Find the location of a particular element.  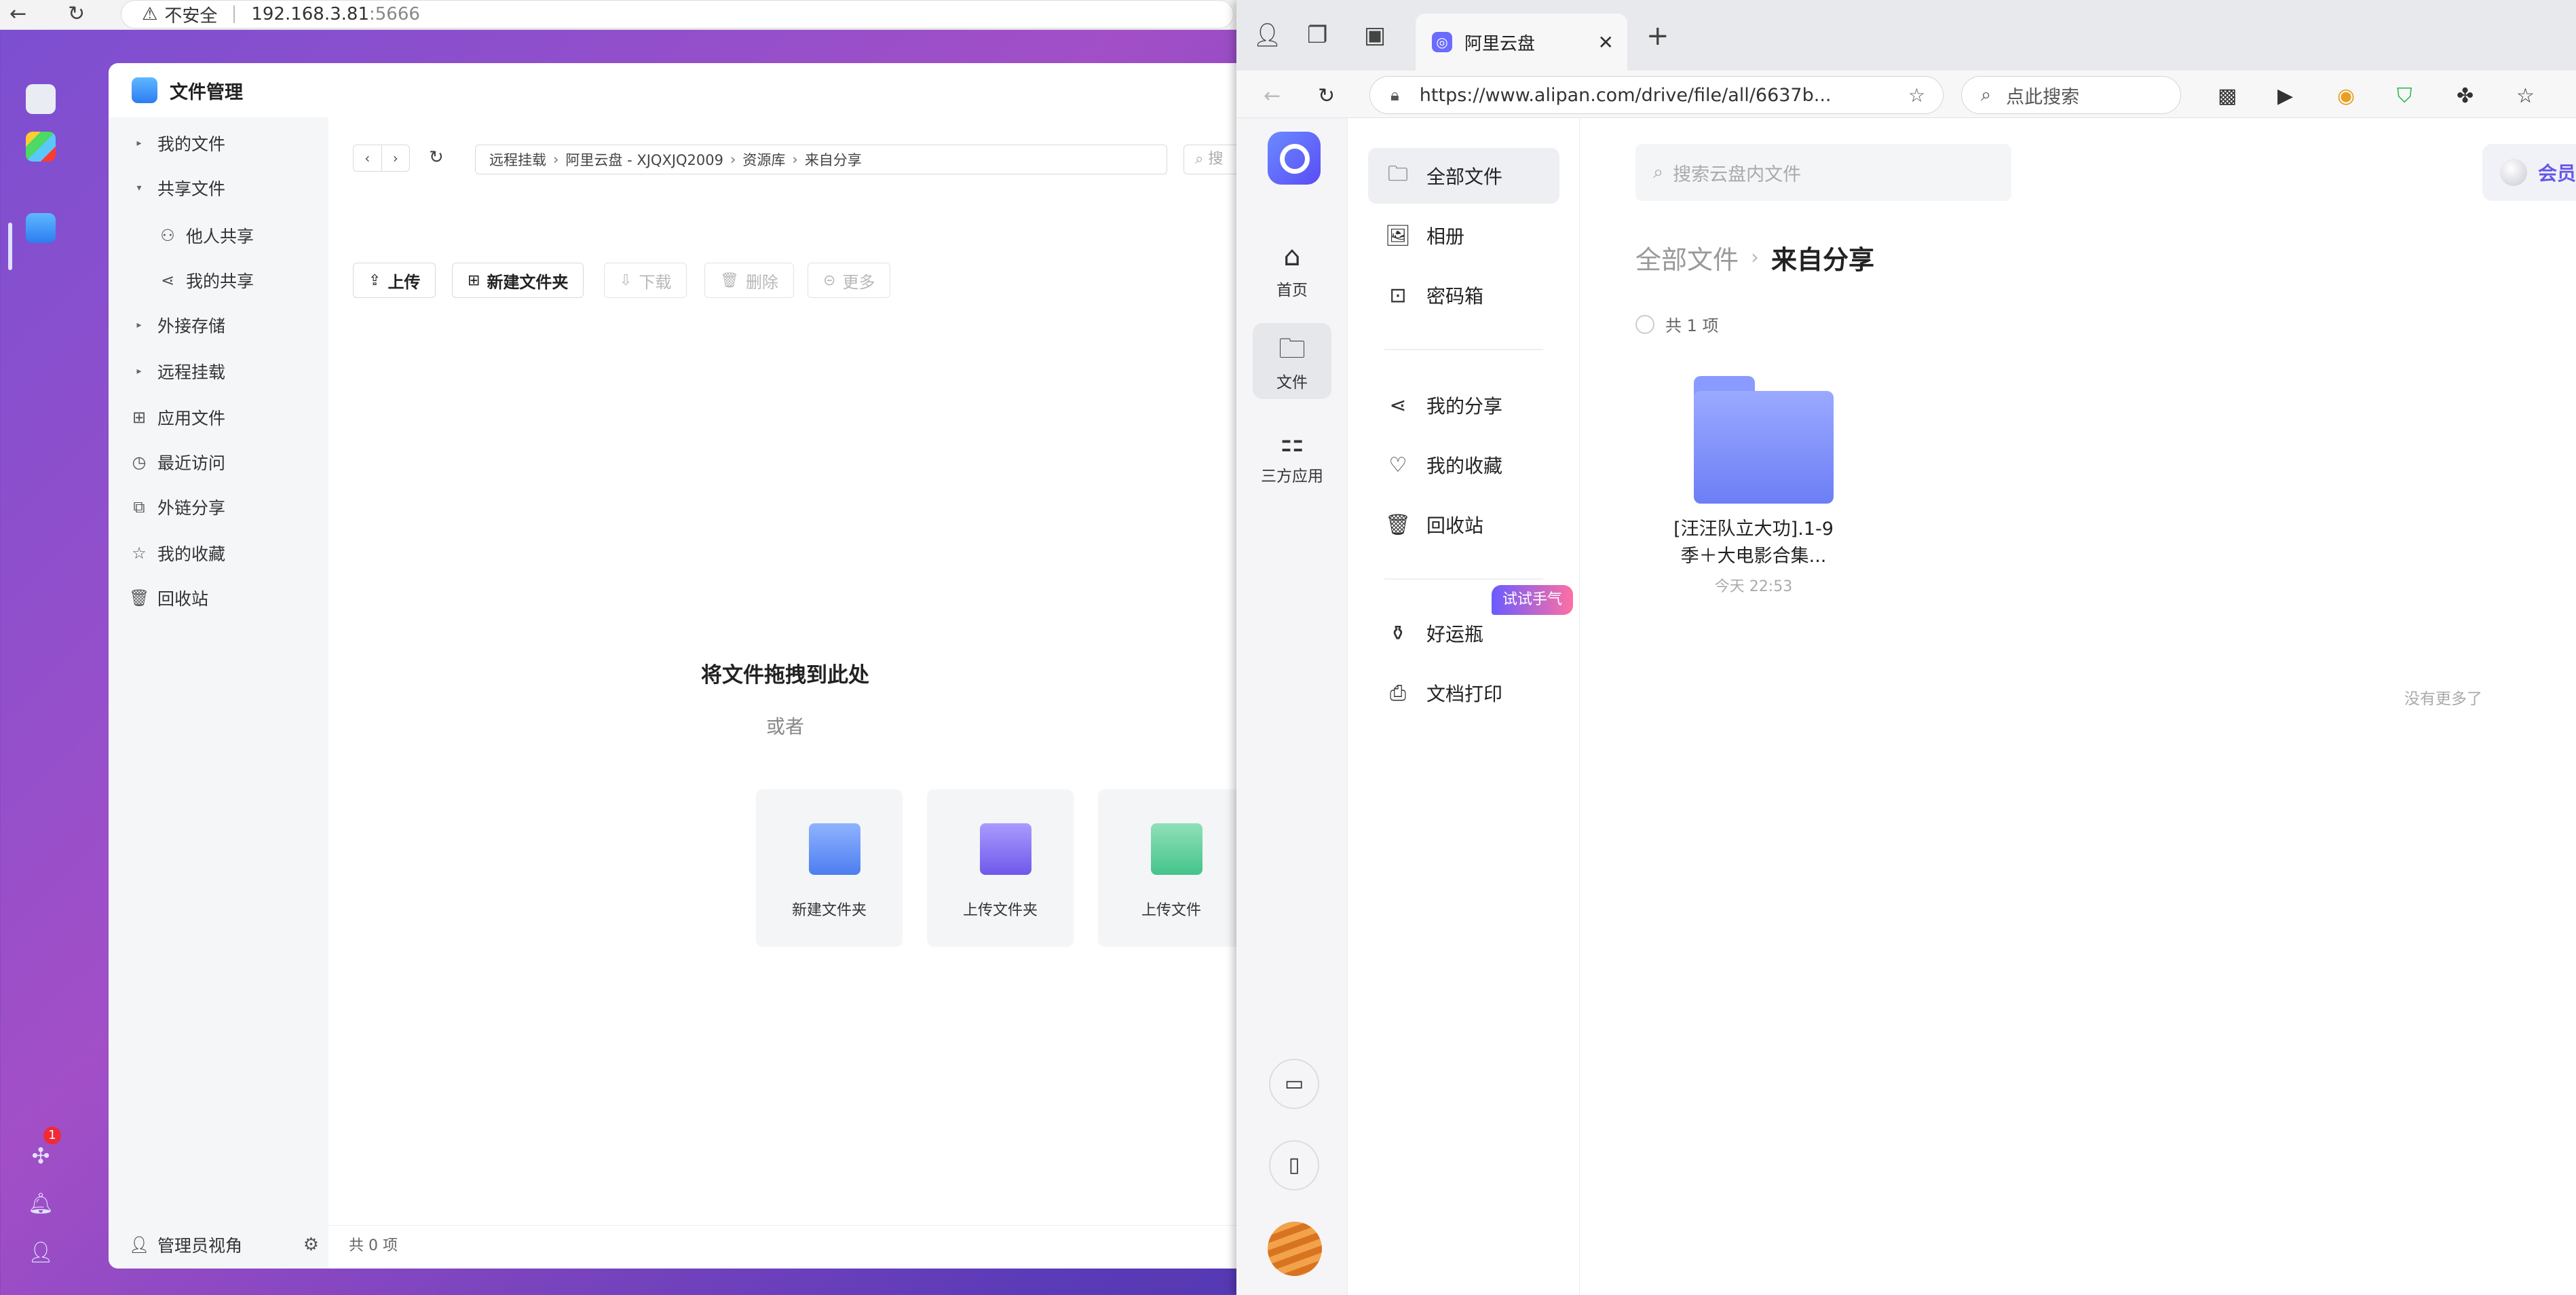

breadcrumb-item: 全部文件 is located at coordinates (1687, 257).